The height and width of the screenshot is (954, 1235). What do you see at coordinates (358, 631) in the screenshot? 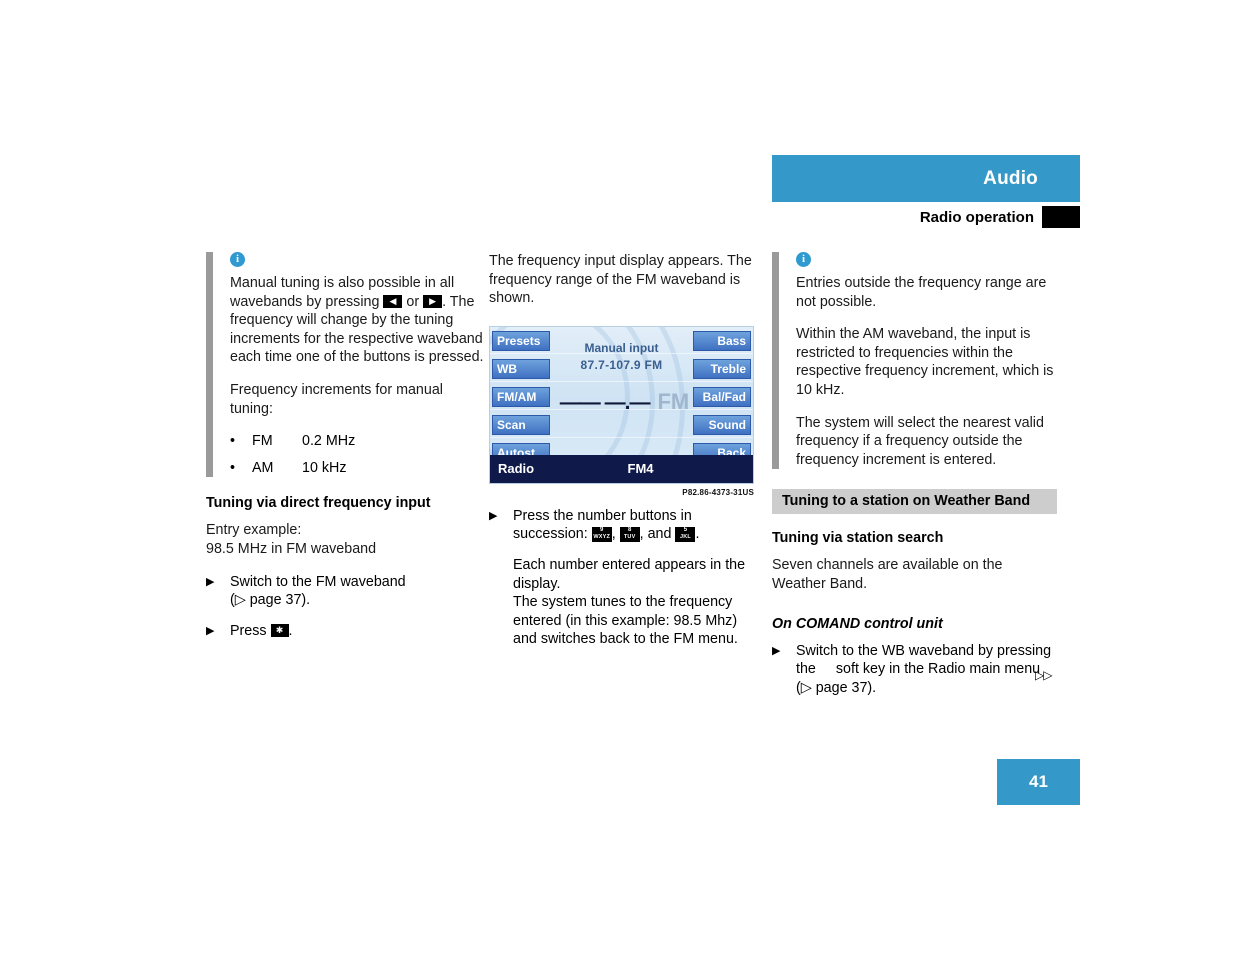
I see `step-text: Press ✱.` at bounding box center [358, 631].